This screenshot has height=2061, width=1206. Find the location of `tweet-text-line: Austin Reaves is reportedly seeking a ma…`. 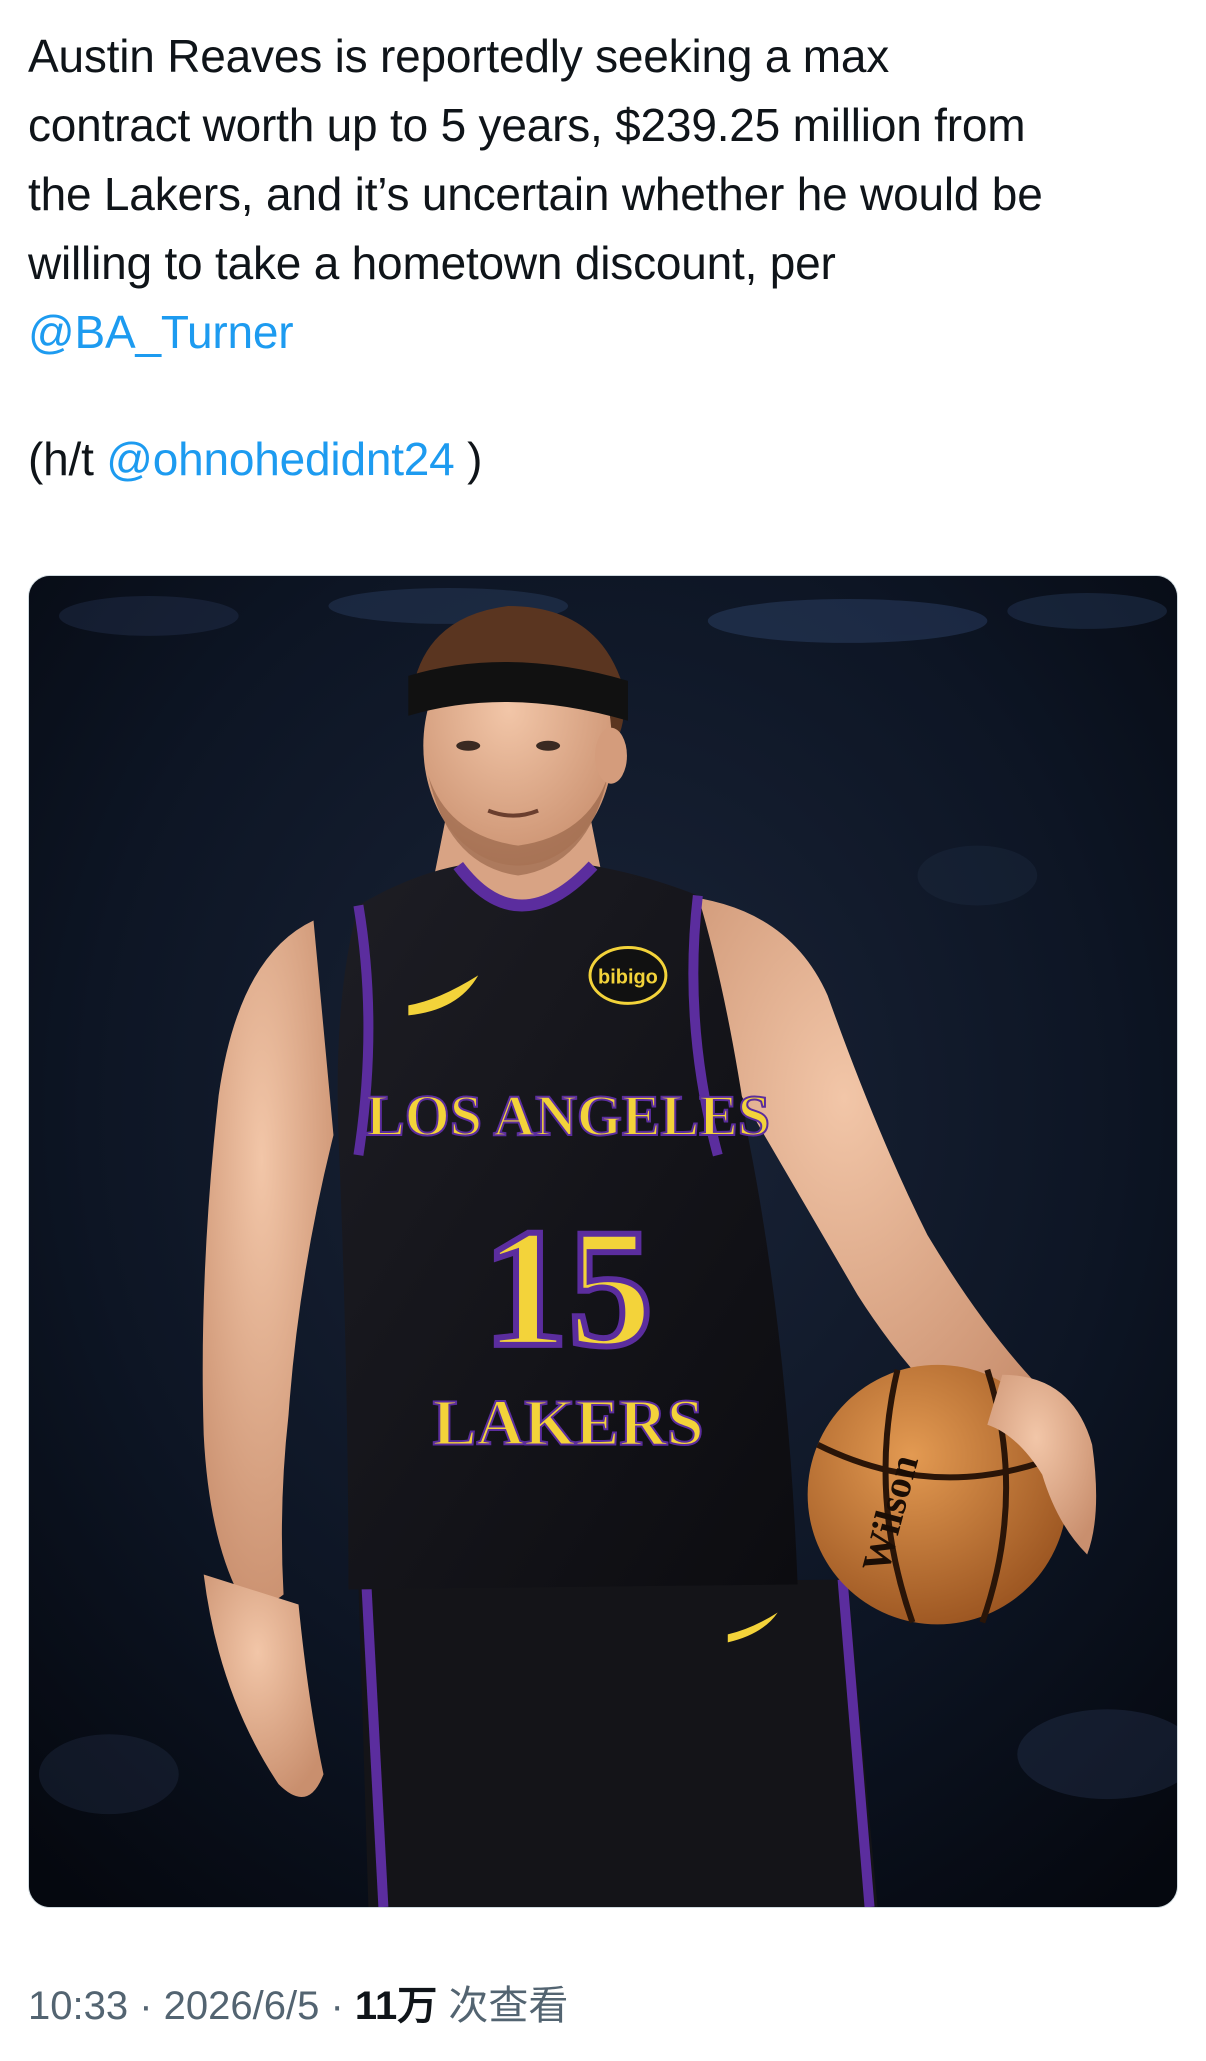

tweet-text-line: Austin Reaves is reportedly seeking a ma… is located at coordinates (459, 56).